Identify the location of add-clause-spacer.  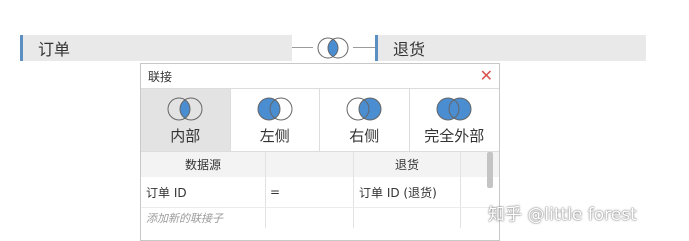
(475, 218).